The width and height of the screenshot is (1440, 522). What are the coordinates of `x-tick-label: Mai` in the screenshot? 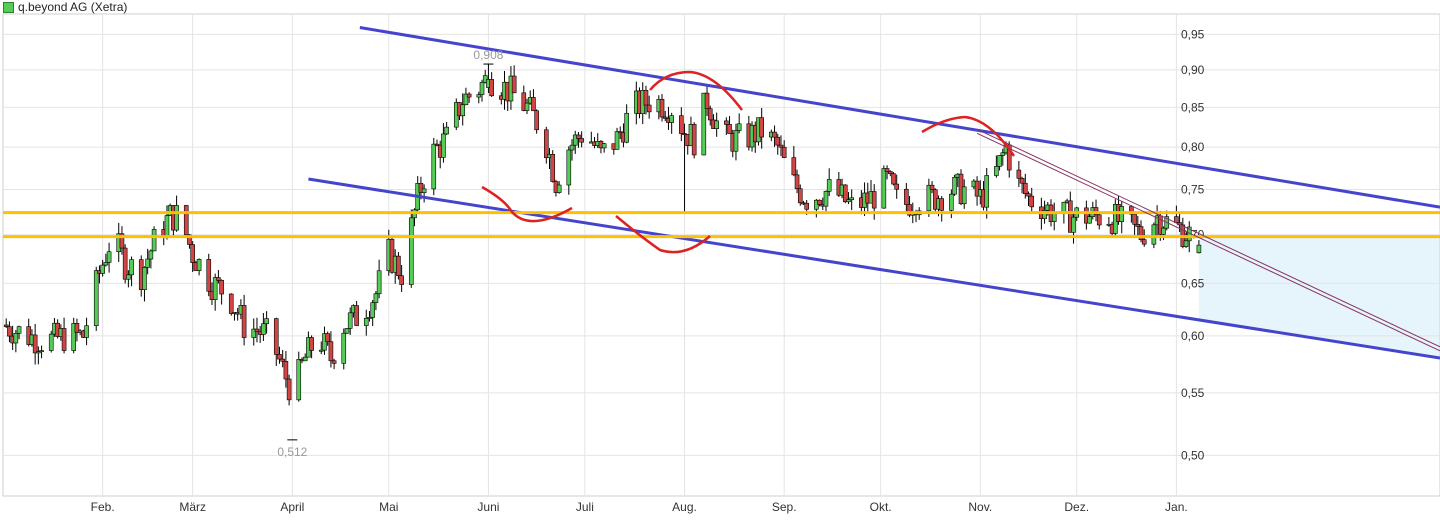 It's located at (388, 507).